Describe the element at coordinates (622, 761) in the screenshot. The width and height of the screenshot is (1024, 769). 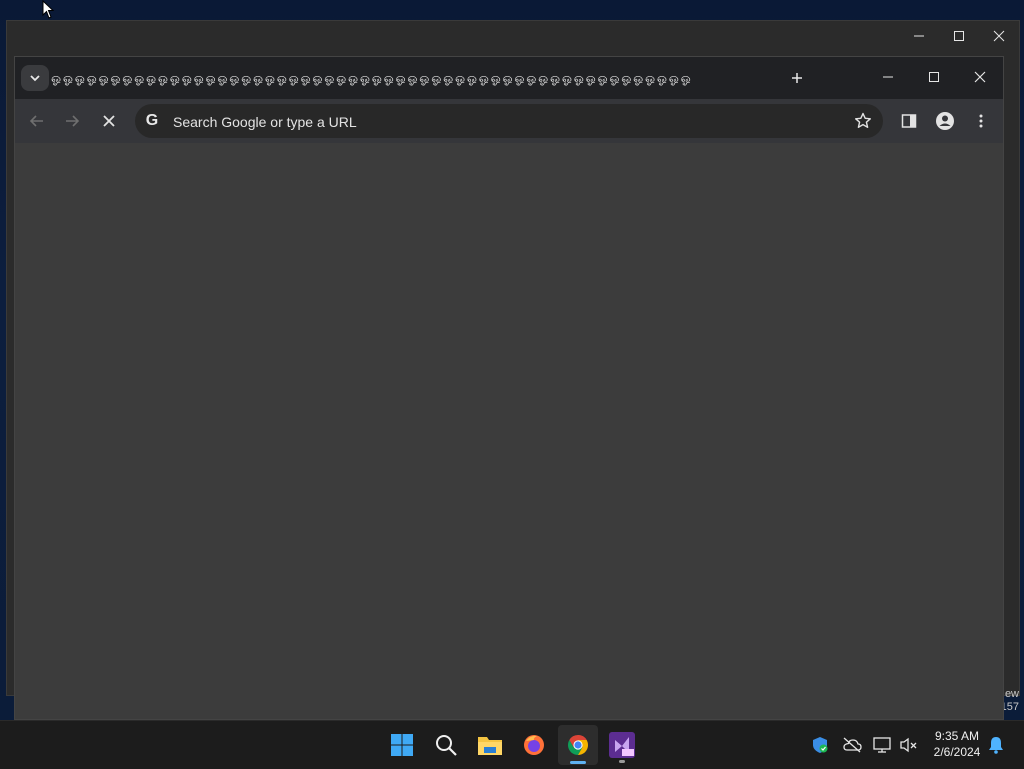
I see `running-app-indicator` at that location.